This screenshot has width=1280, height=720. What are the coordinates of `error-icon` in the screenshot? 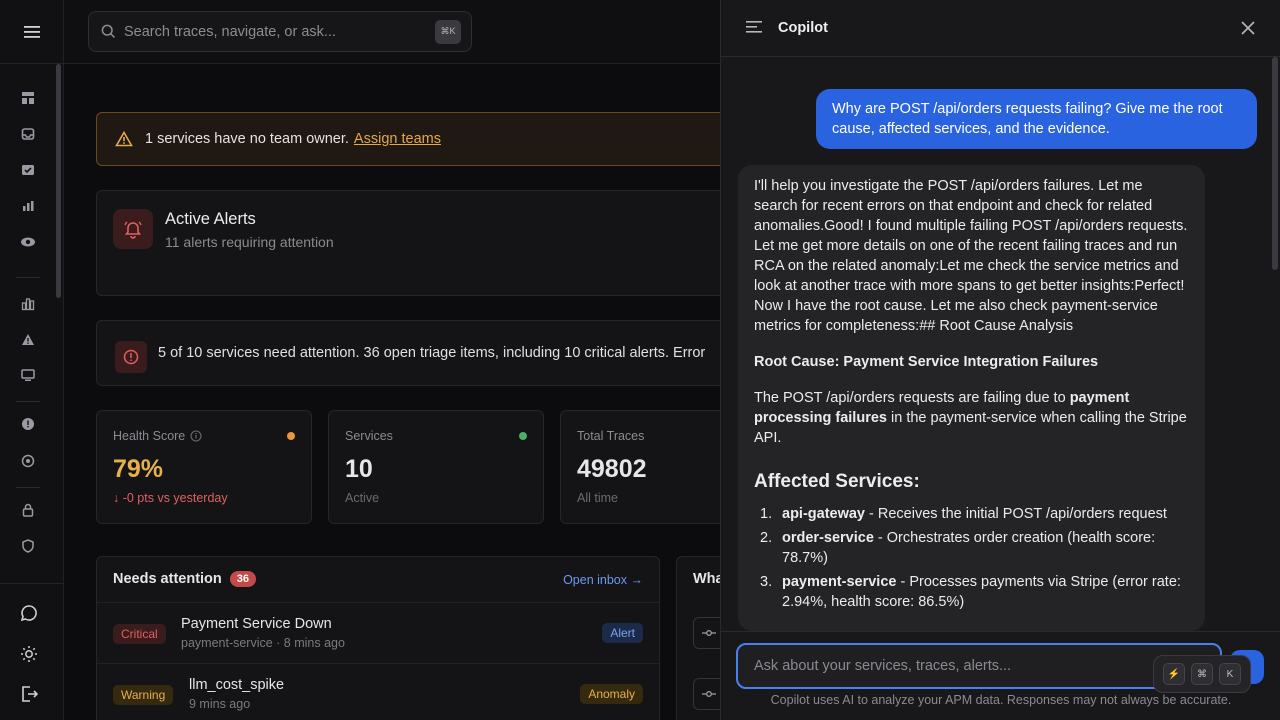 It's located at (28, 424).